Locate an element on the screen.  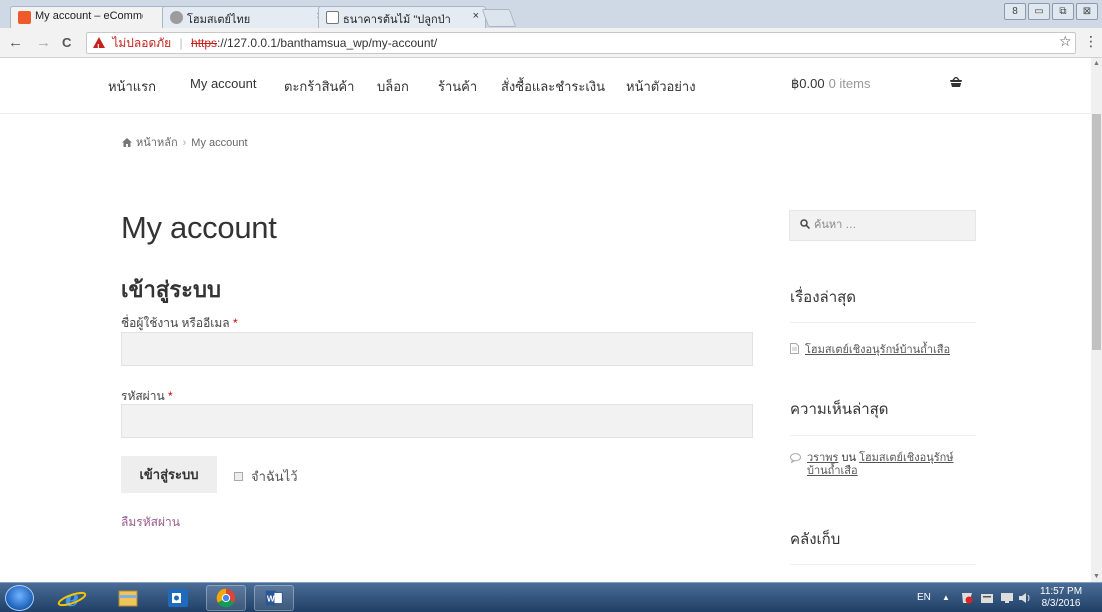
tab-tree-bank: ธนาคารต้นไม้ "ปลูกป่า ปลูกจิ × is located at coordinates (402, 17).